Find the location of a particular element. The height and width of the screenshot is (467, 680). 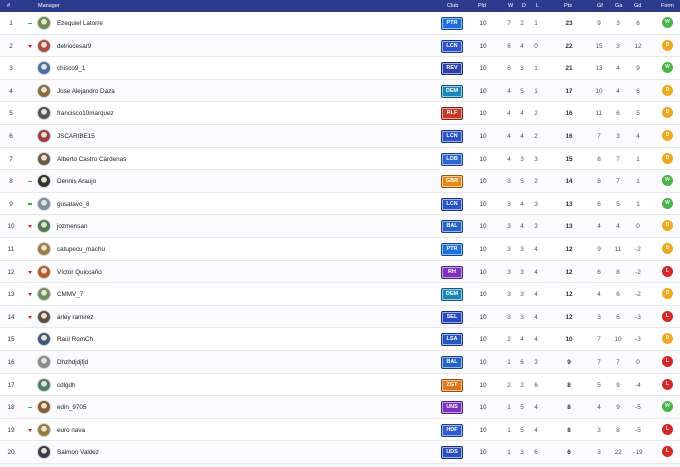

points: 6 is located at coordinates (569, 453).